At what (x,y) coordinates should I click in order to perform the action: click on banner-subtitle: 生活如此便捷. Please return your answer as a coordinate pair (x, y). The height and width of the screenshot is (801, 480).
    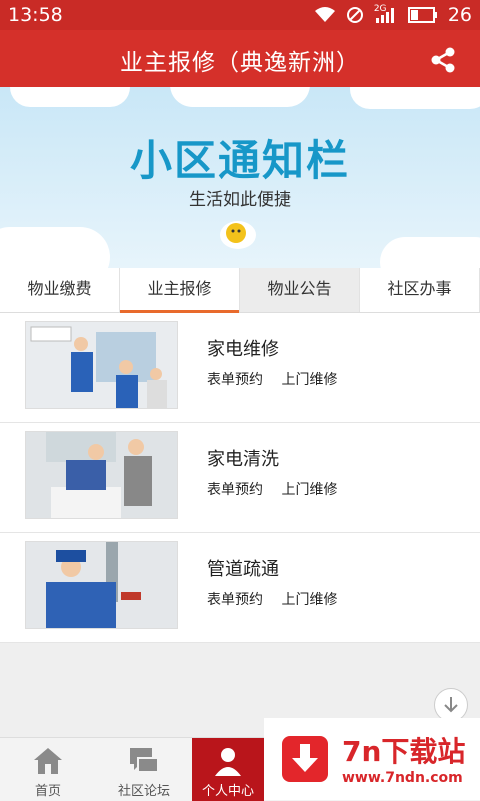
    Looking at the image, I should click on (240, 200).